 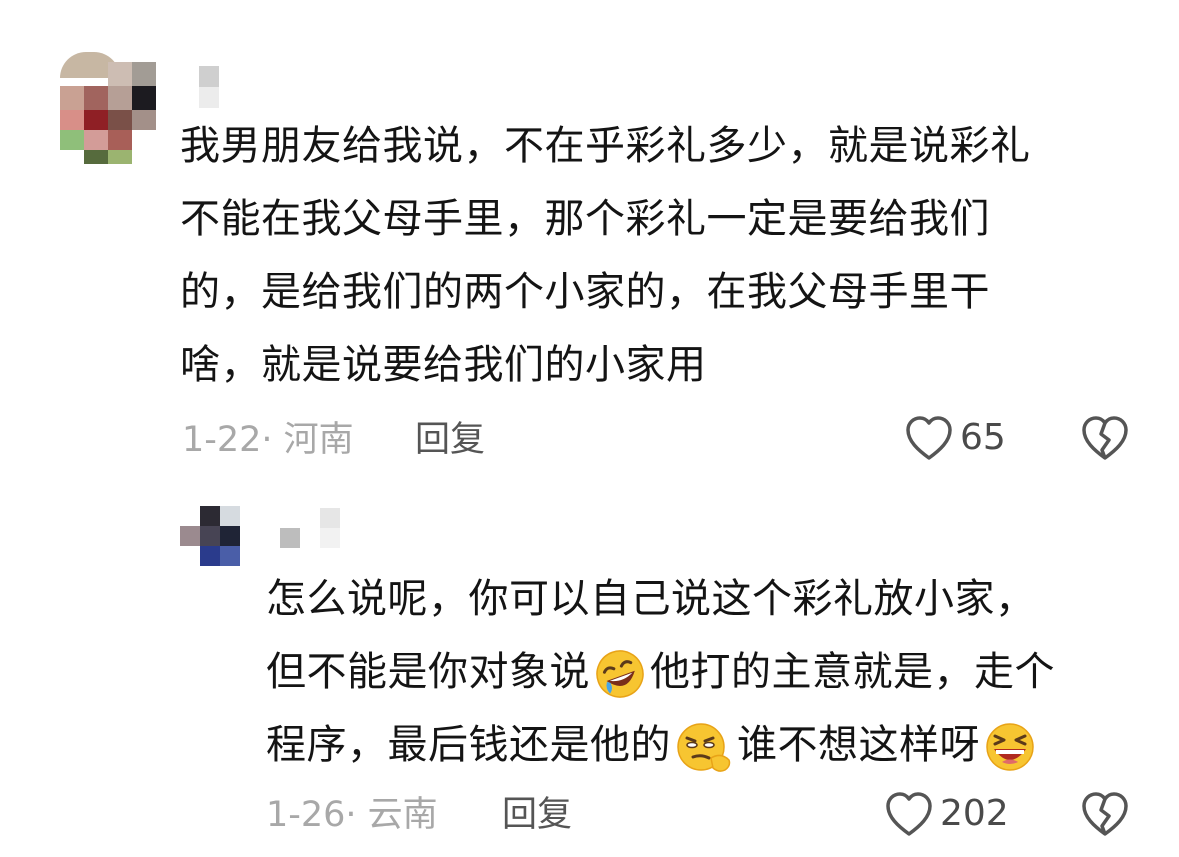 What do you see at coordinates (955, 438) in the screenshot?
I see `like-button: 65` at bounding box center [955, 438].